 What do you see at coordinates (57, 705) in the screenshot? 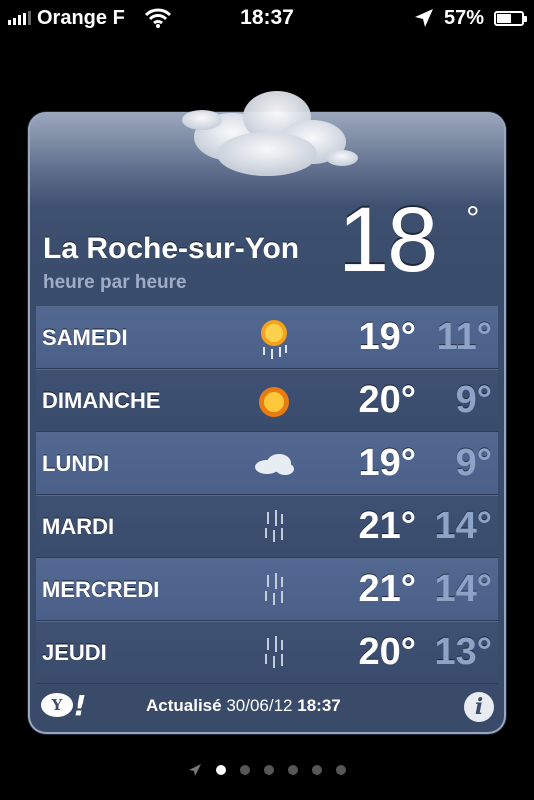
I see `svg-text: Y` at bounding box center [57, 705].